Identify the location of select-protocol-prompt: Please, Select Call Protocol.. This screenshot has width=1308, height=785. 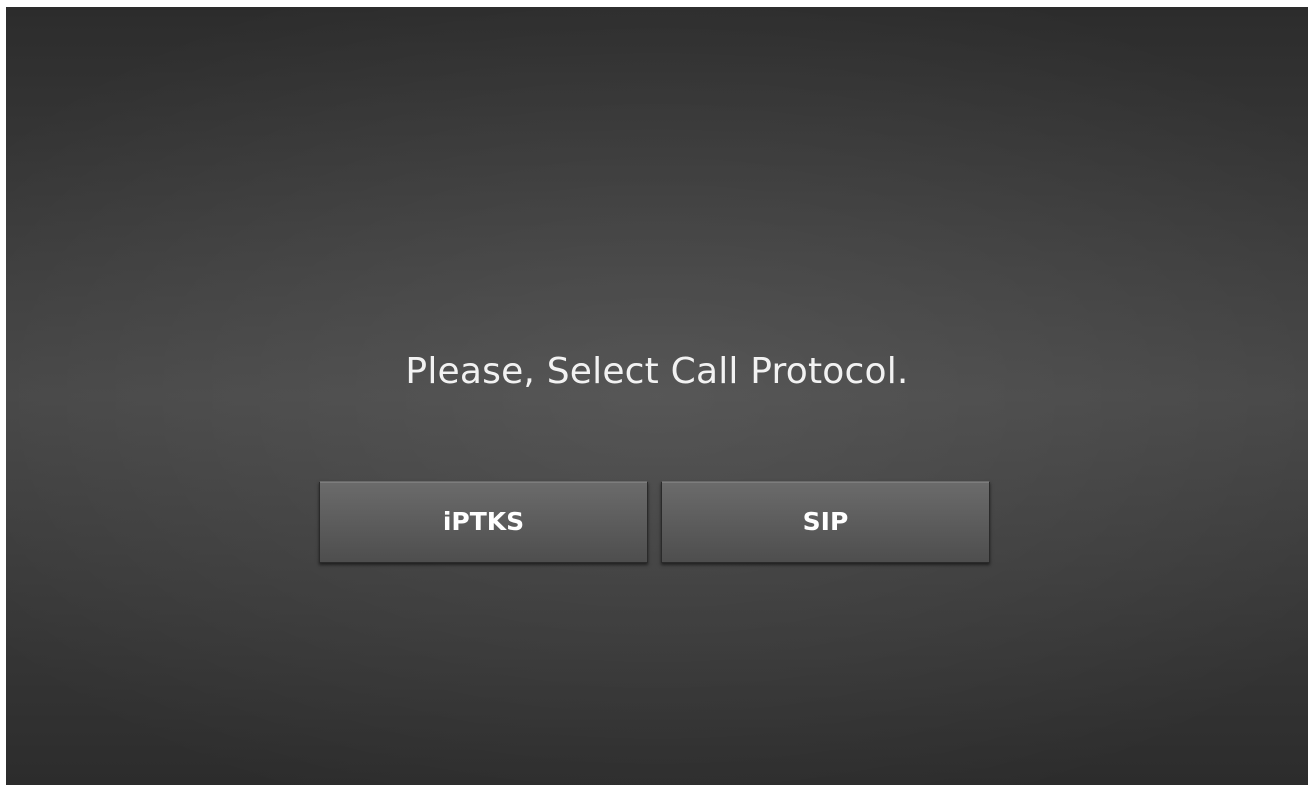
(657, 371).